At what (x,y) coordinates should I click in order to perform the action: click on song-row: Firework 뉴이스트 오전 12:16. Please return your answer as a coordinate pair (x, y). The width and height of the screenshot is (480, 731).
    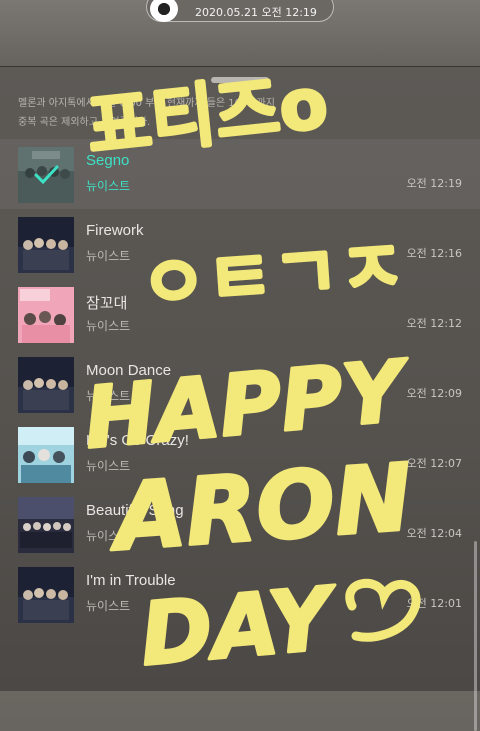
    Looking at the image, I should click on (240, 244).